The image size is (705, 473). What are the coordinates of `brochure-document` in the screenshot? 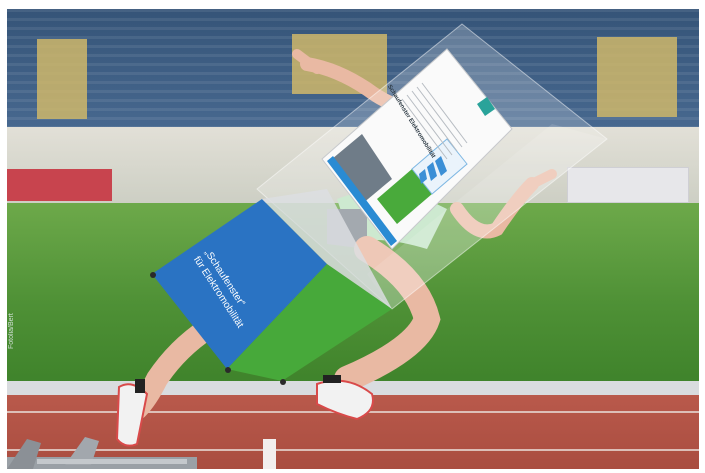 It's located at (417, 149).